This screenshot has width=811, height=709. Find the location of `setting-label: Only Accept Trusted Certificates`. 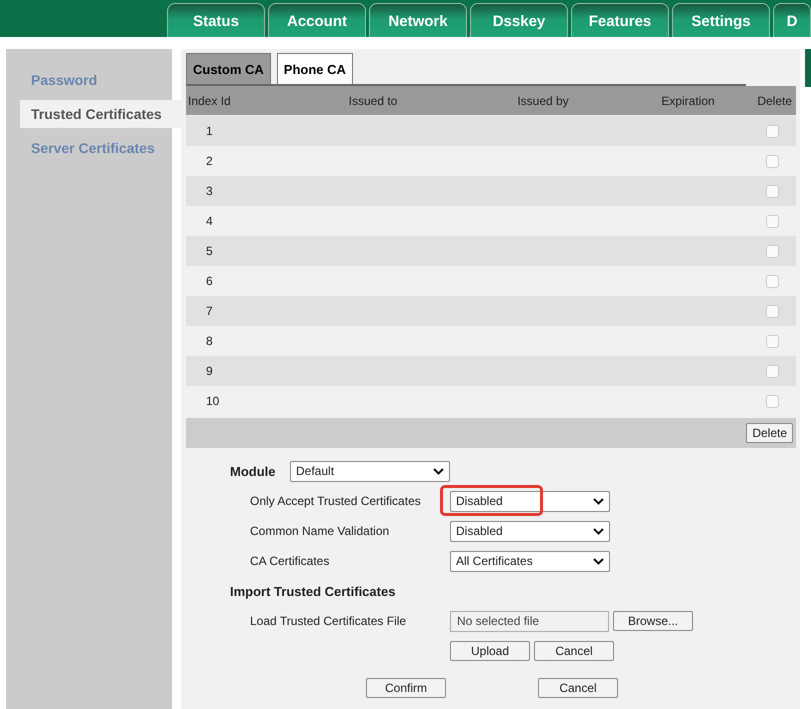

setting-label: Only Accept Trusted Certificates is located at coordinates (335, 501).